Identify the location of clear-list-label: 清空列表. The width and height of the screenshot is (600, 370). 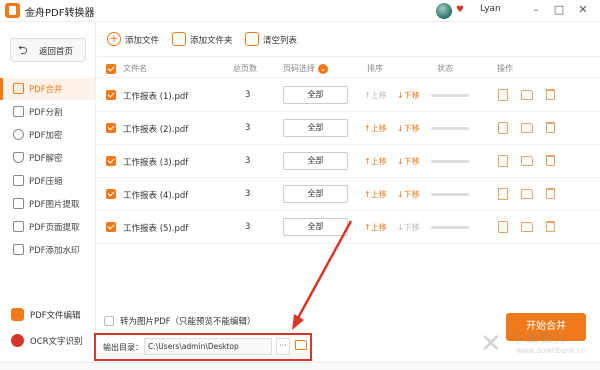
(280, 41).